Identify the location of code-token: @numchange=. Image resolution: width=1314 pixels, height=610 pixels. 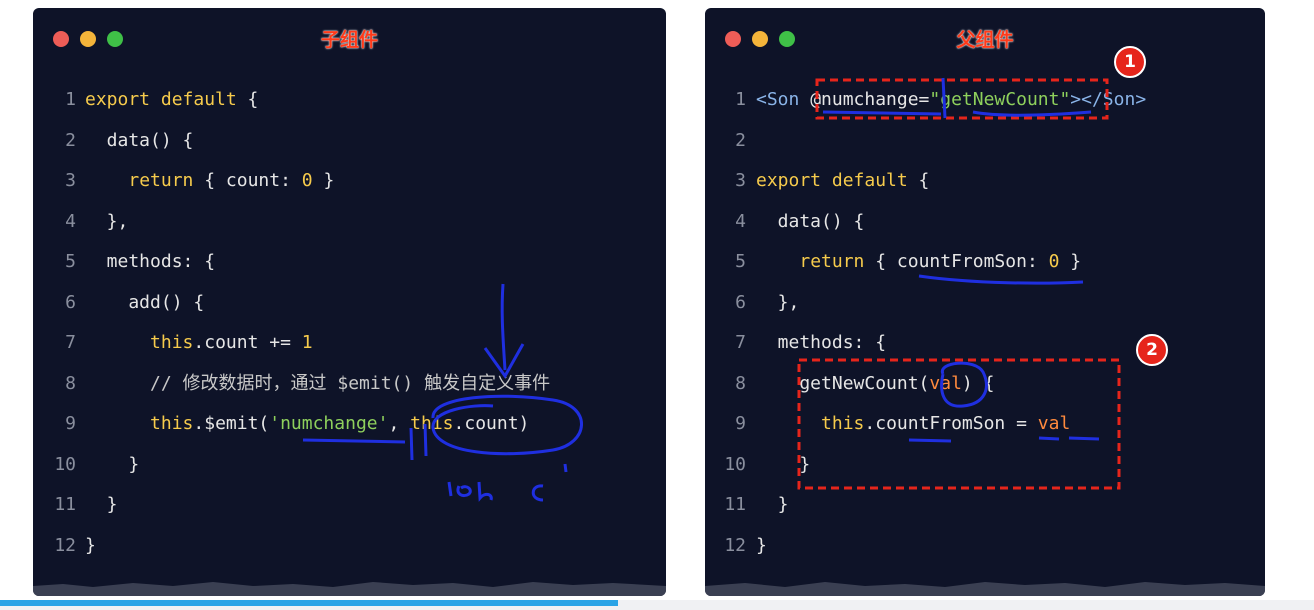
(870, 99).